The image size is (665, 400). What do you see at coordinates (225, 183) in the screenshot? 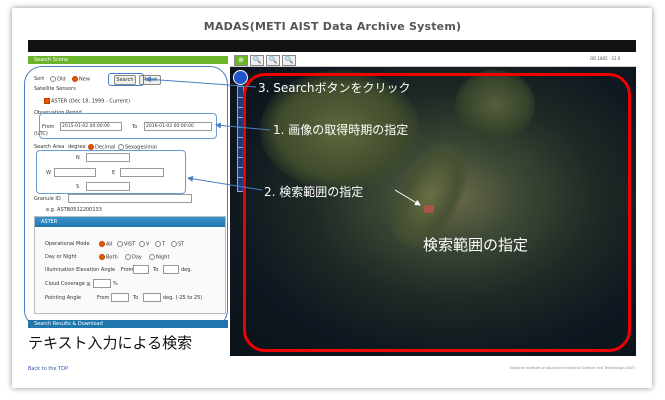
I see `step2-arrow` at bounding box center [225, 183].